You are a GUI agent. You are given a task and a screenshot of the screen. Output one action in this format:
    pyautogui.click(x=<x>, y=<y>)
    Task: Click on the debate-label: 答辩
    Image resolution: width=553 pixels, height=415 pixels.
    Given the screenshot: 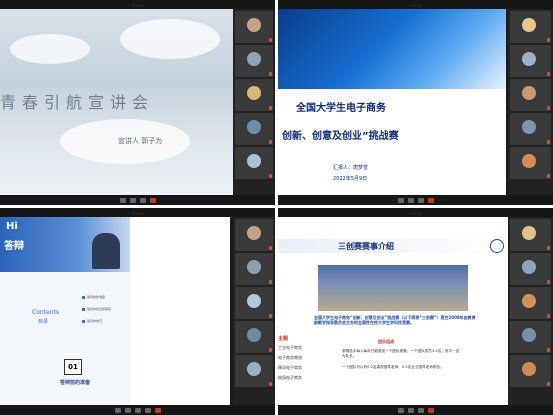 What is the action you would take?
    pyautogui.click(x=14, y=246)
    